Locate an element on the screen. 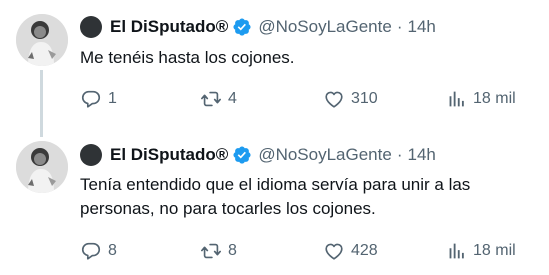 The height and width of the screenshot is (275, 549). thread-connector-line is located at coordinates (41, 103).